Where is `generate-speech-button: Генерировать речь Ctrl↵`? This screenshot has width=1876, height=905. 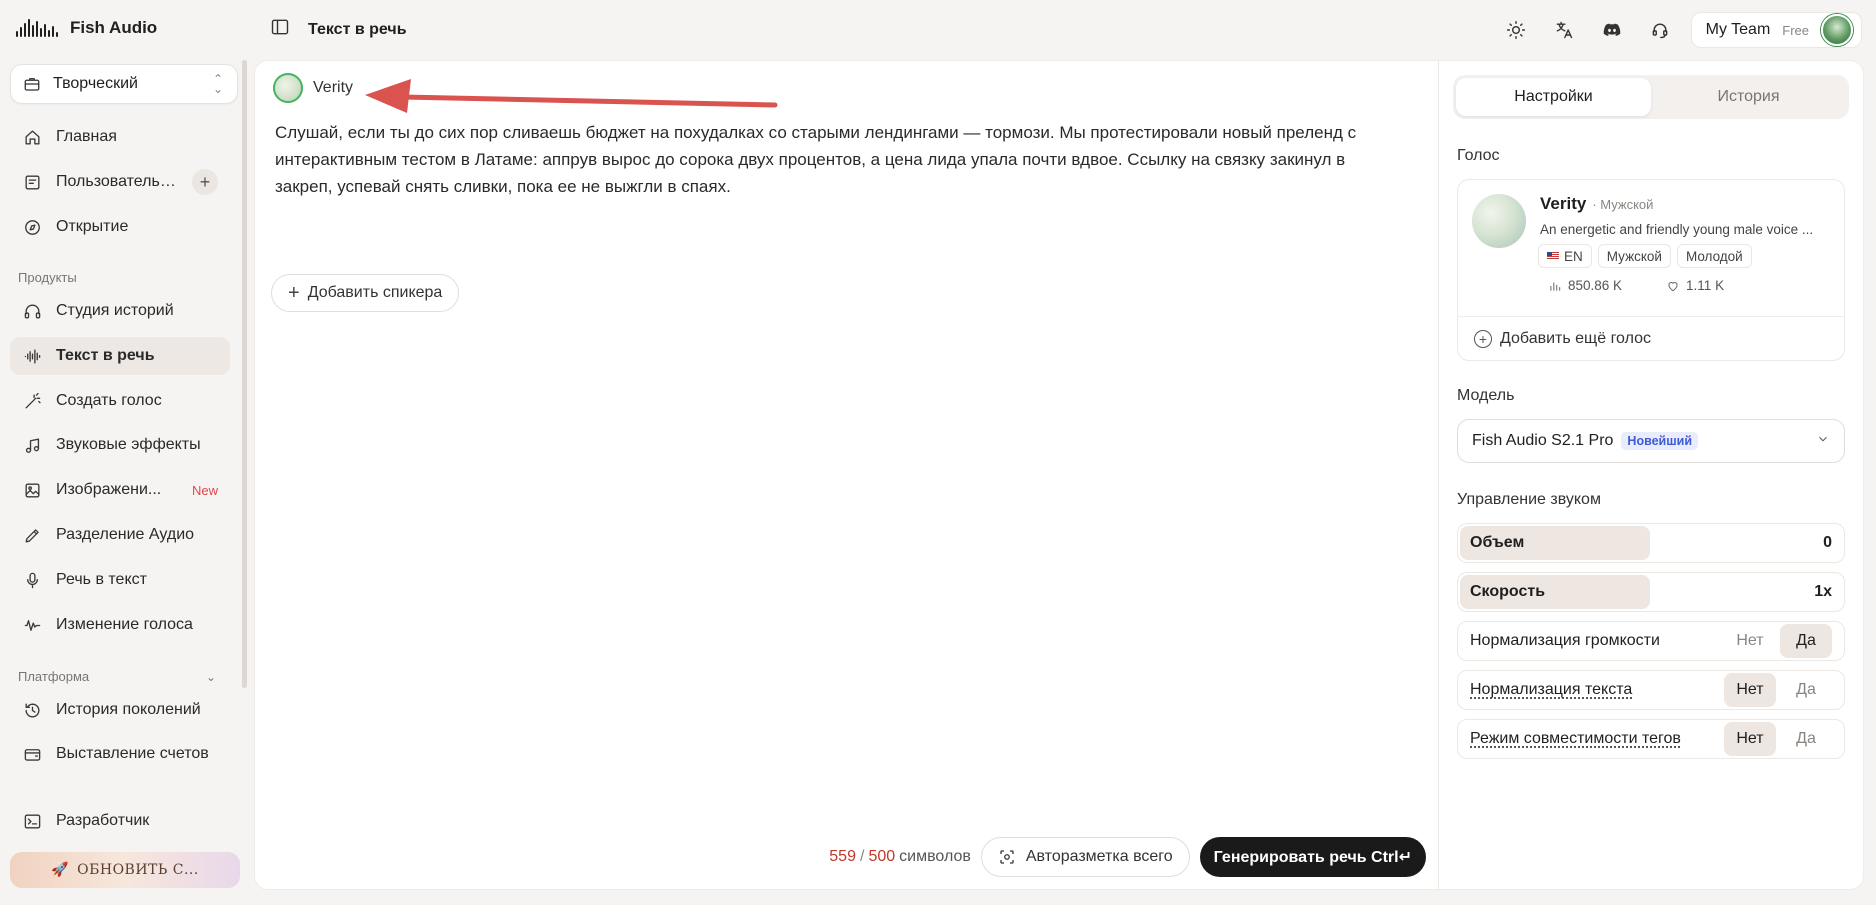 generate-speech-button: Генерировать речь Ctrl↵ is located at coordinates (1312, 857).